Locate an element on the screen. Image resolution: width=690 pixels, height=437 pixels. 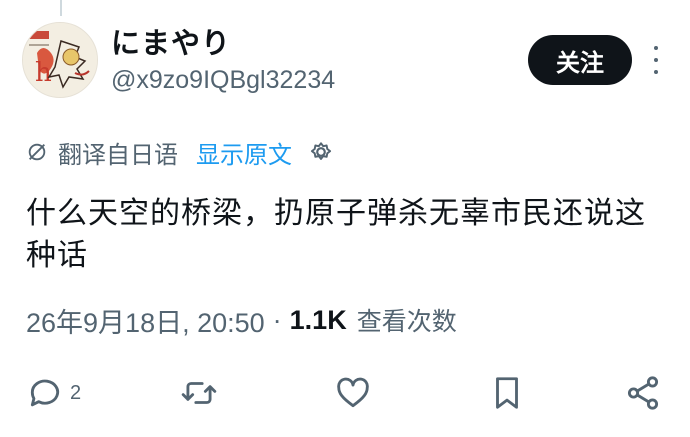
share-button is located at coordinates (643, 393).